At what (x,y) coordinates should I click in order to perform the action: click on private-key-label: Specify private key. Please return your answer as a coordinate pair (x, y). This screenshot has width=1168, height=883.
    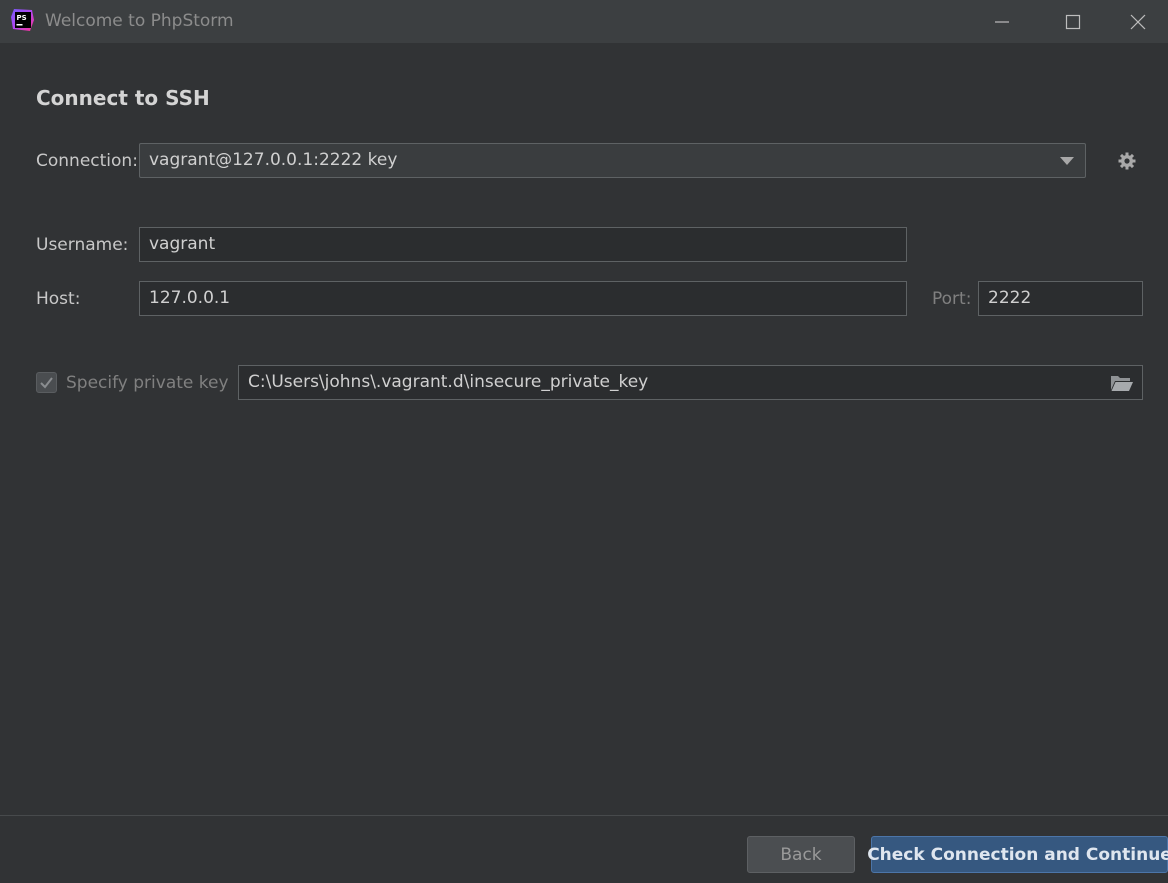
    Looking at the image, I should click on (147, 383).